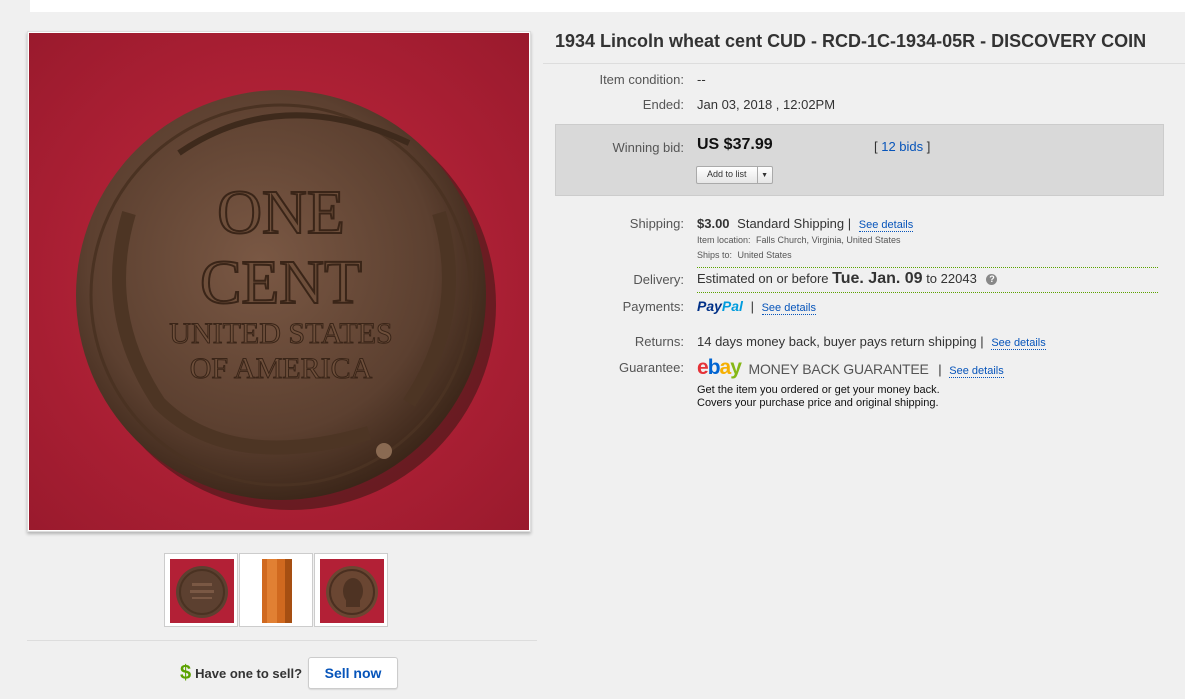 The height and width of the screenshot is (699, 1185). Describe the element at coordinates (281, 368) in the screenshot. I see `svg-text: OF AMERICA` at that location.